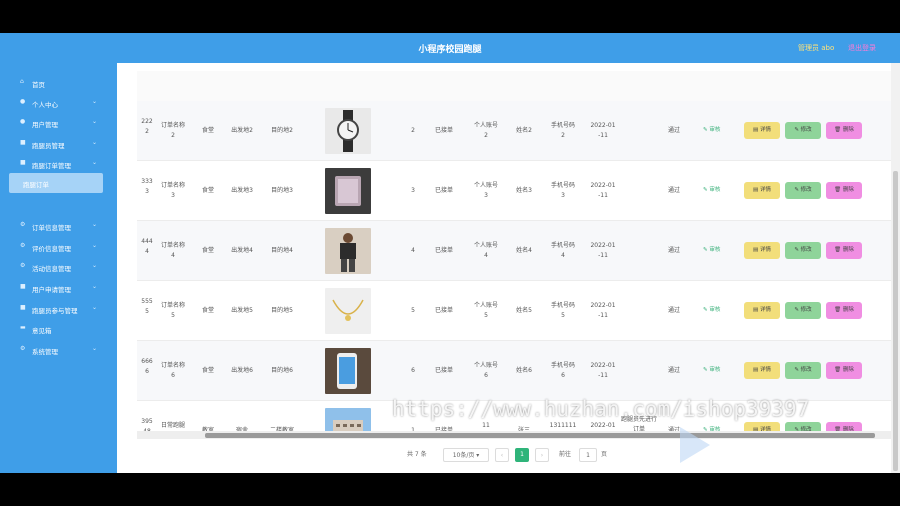 This screenshot has width=900, height=506. Describe the element at coordinates (36, 185) in the screenshot. I see `sidebar-subitem-label: 跑腿订单` at that location.